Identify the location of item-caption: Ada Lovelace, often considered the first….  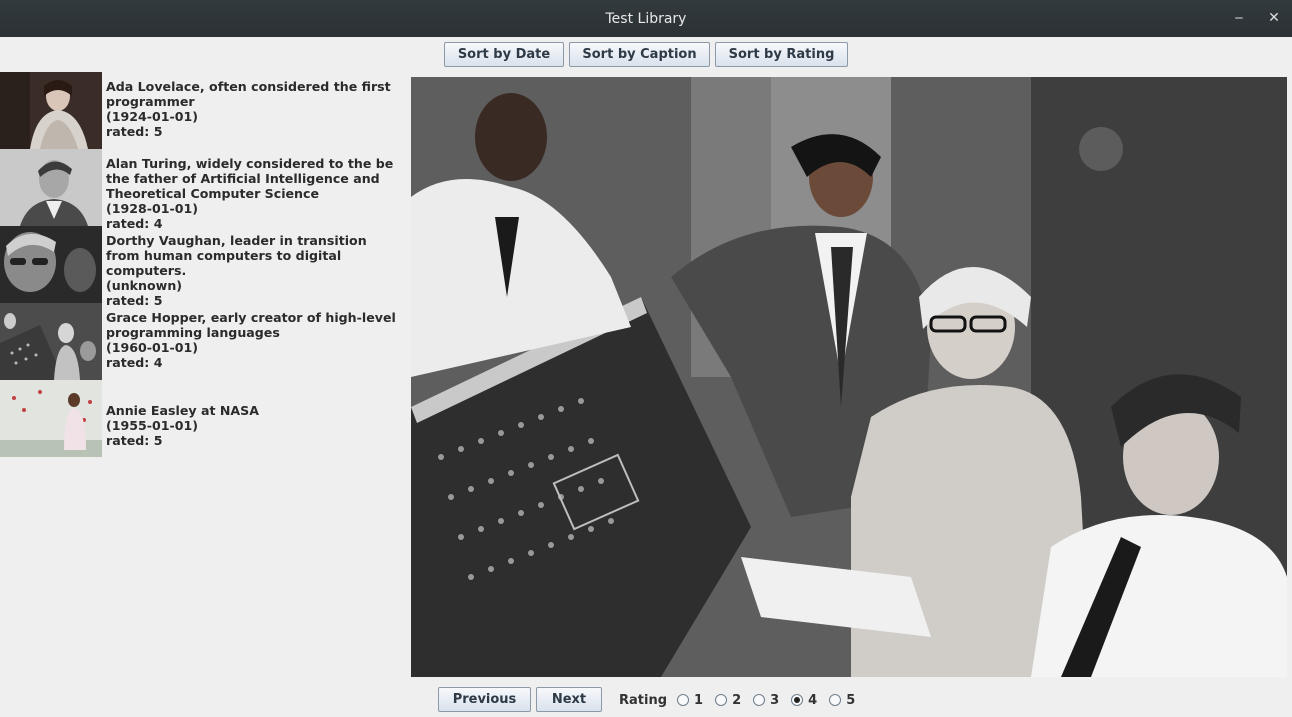
(248, 94).